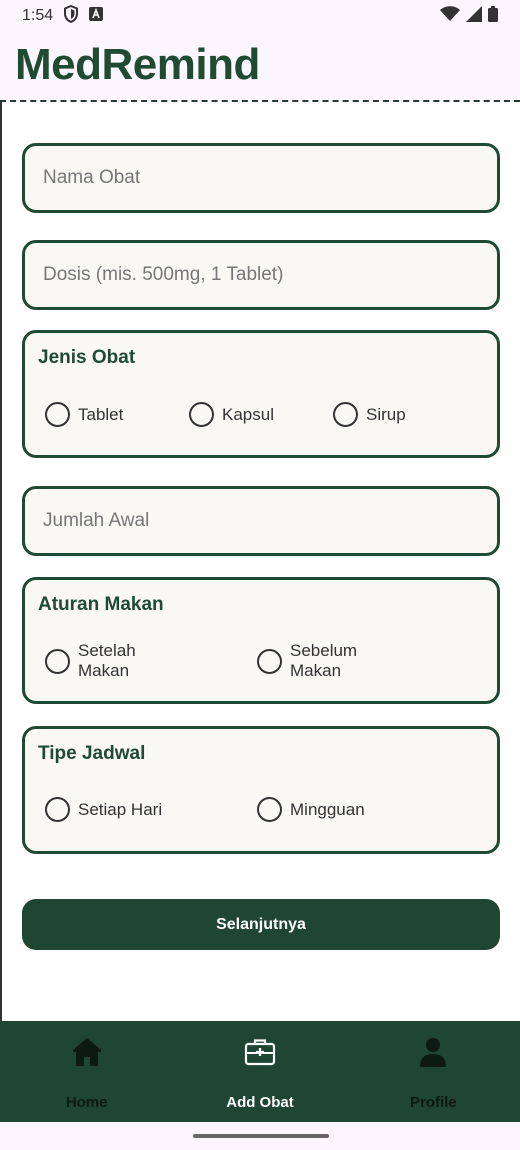  Describe the element at coordinates (101, 414) in the screenshot. I see `radio-label: Tablet` at that location.